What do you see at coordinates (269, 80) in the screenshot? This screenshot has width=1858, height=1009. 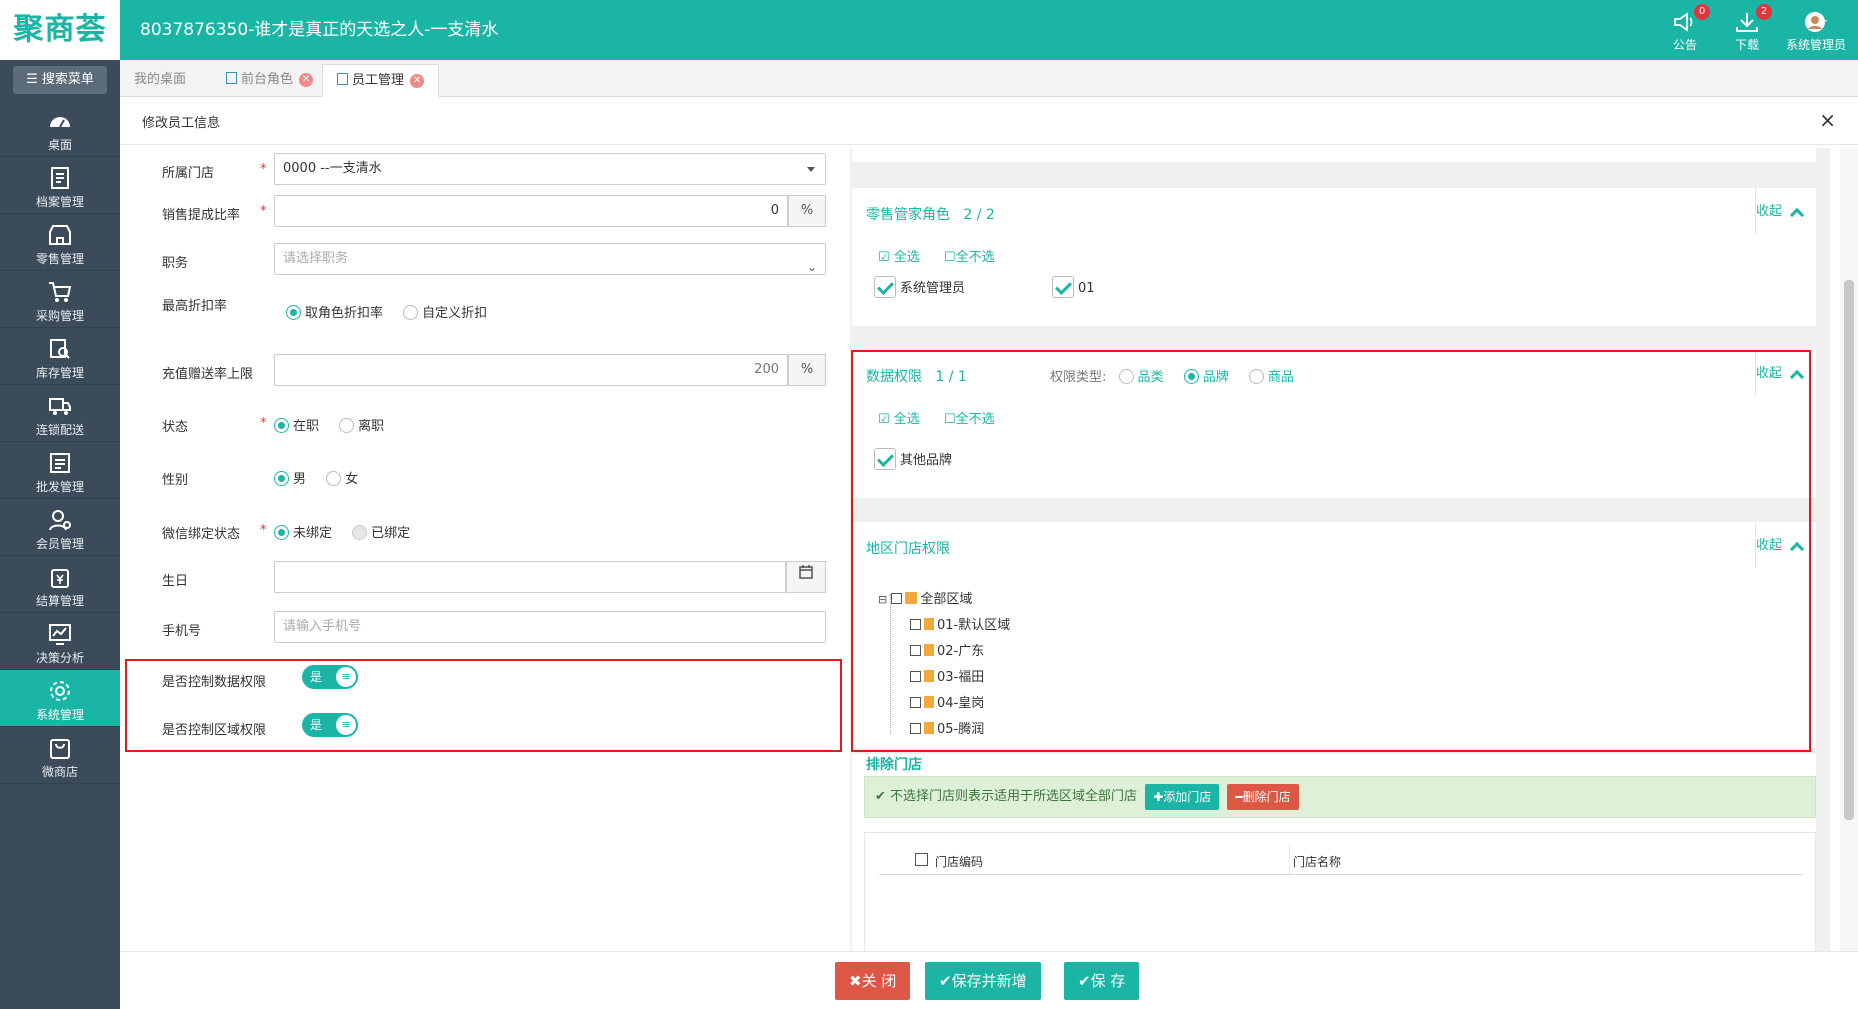 I see `tab-front-role: 前台角色 ✕` at bounding box center [269, 80].